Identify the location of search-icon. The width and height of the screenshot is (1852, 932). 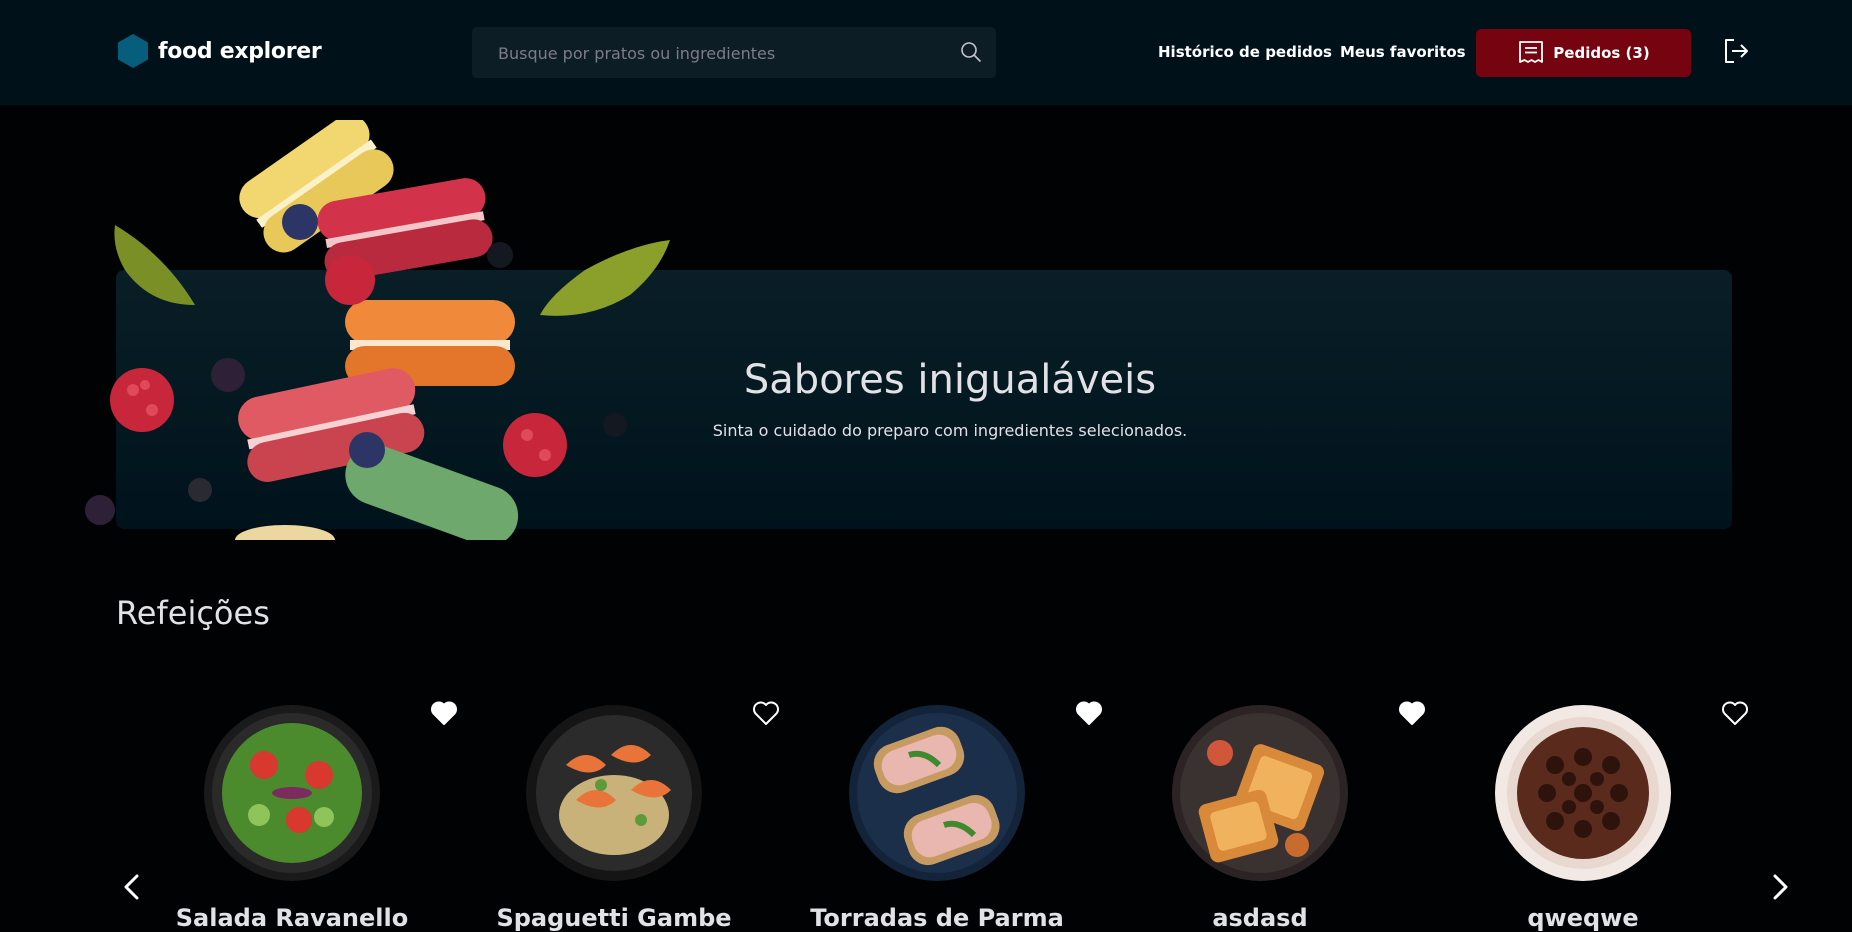
(971, 52).